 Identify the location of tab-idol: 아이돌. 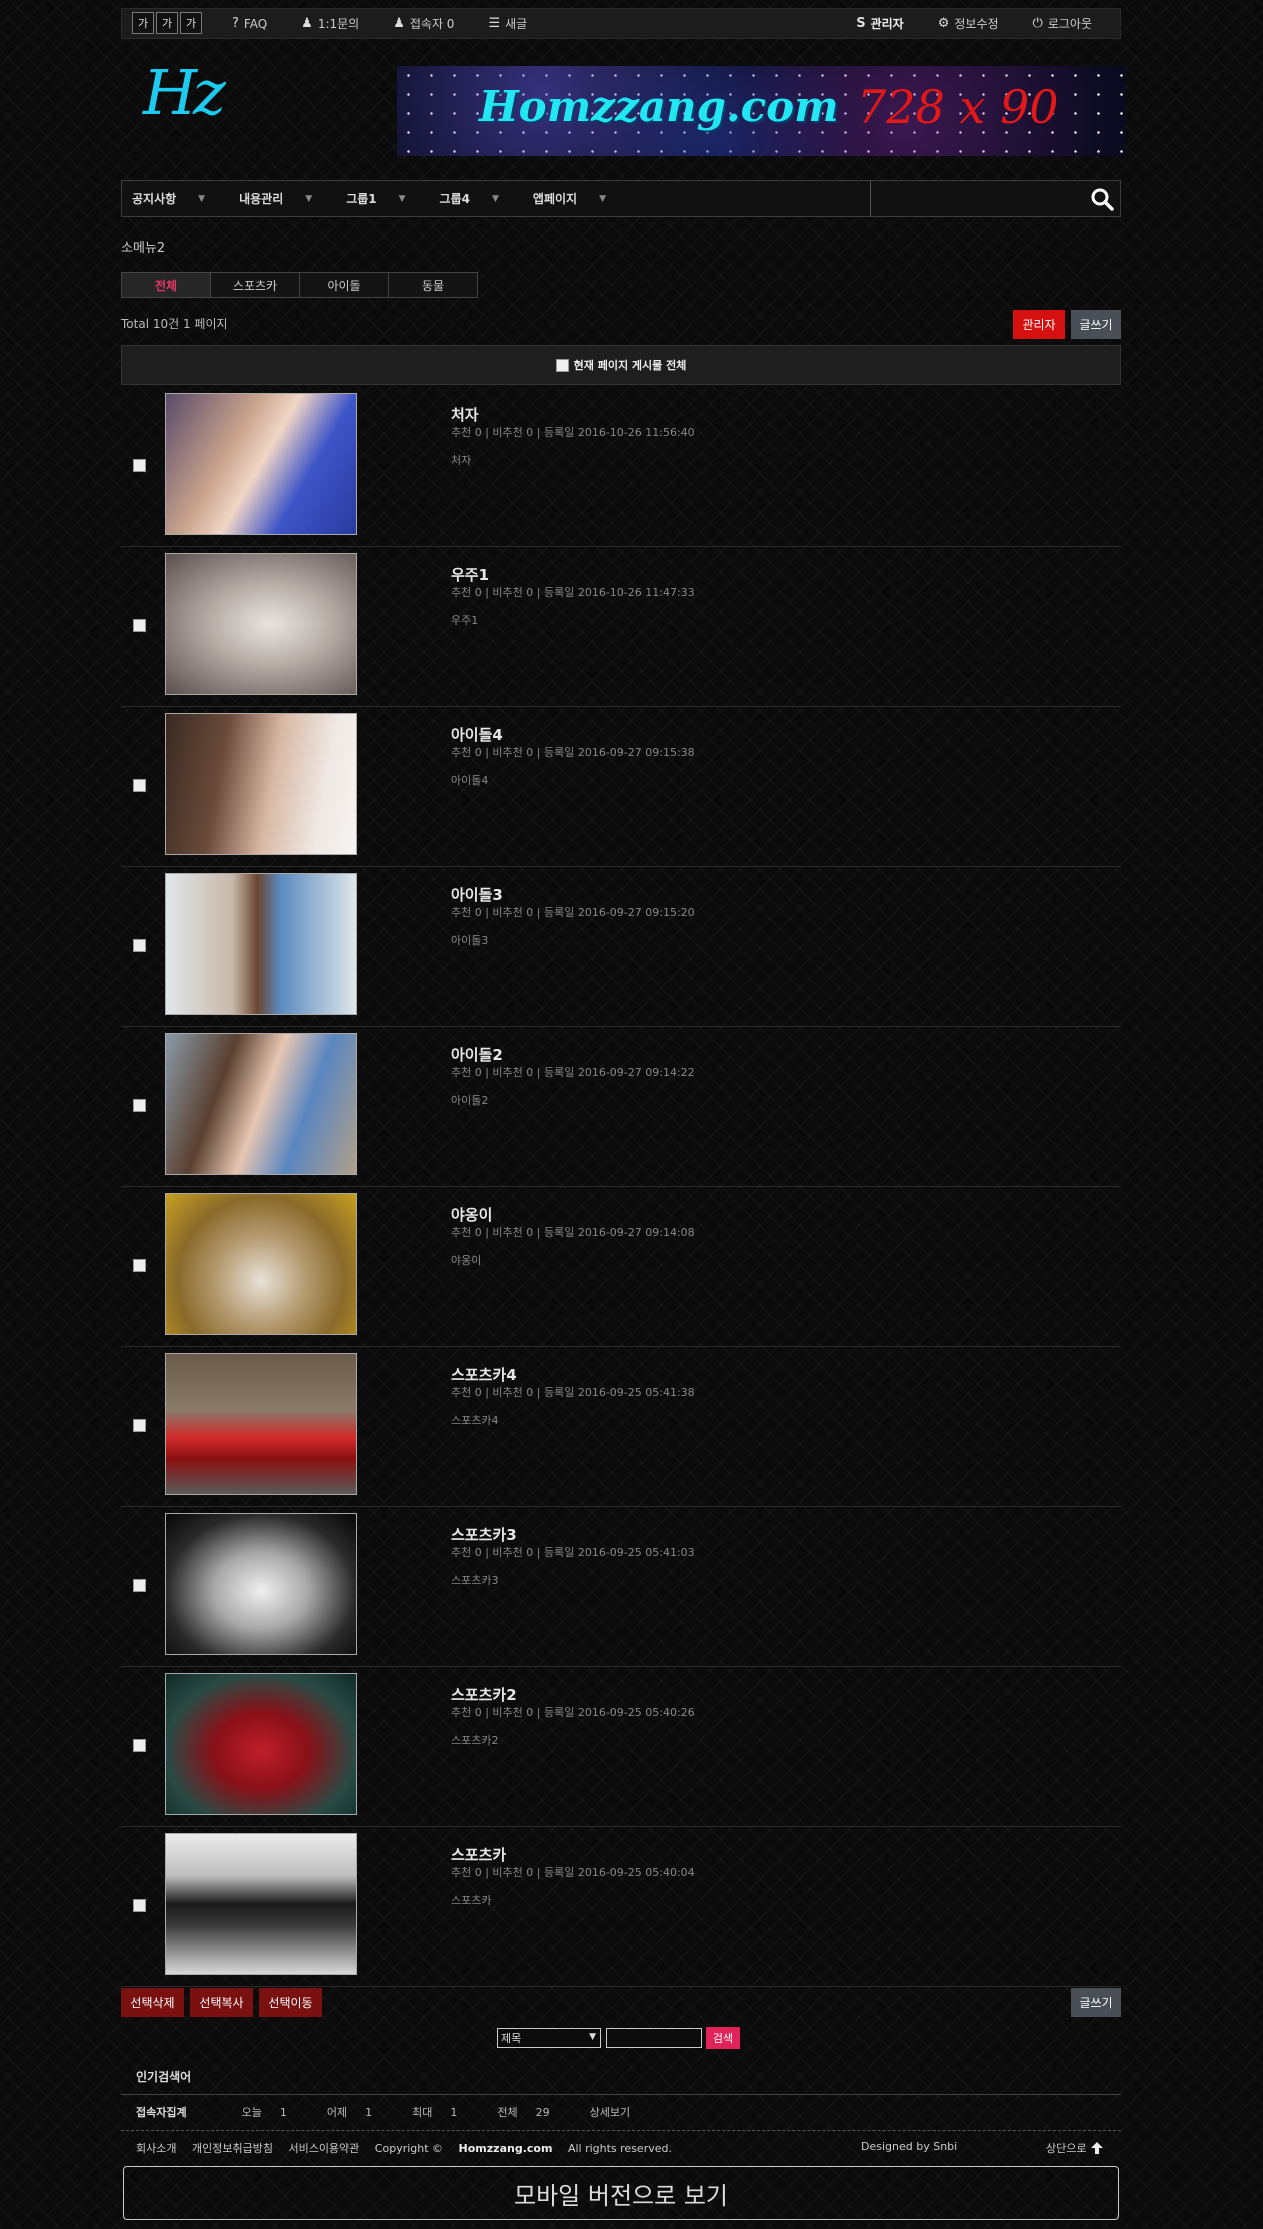
(344, 285).